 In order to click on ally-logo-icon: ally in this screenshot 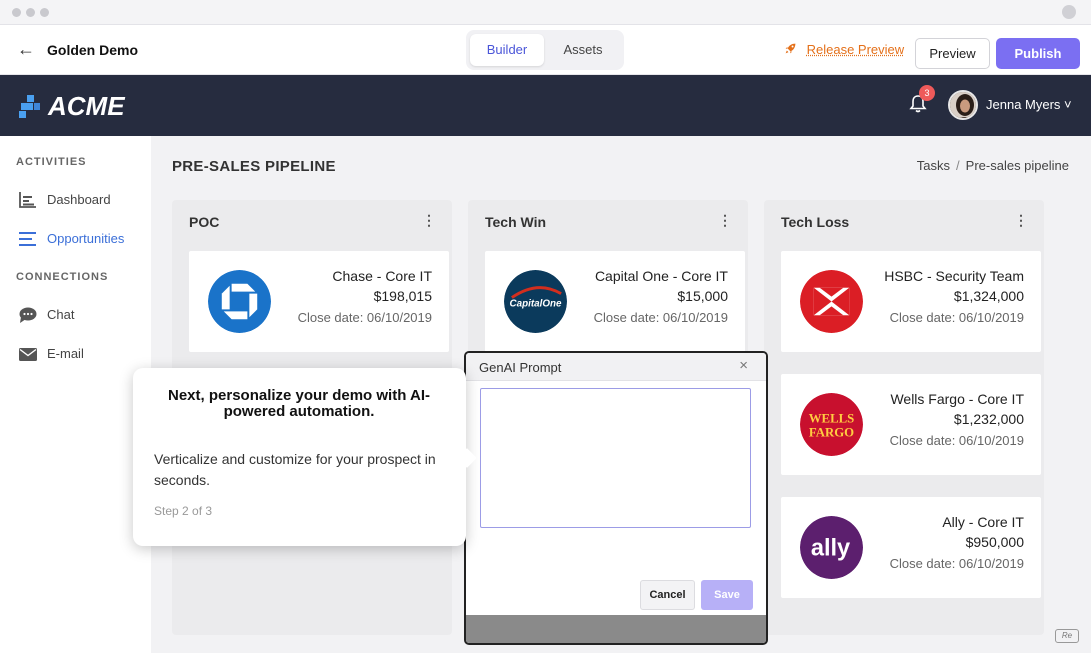, I will do `click(831, 547)`.